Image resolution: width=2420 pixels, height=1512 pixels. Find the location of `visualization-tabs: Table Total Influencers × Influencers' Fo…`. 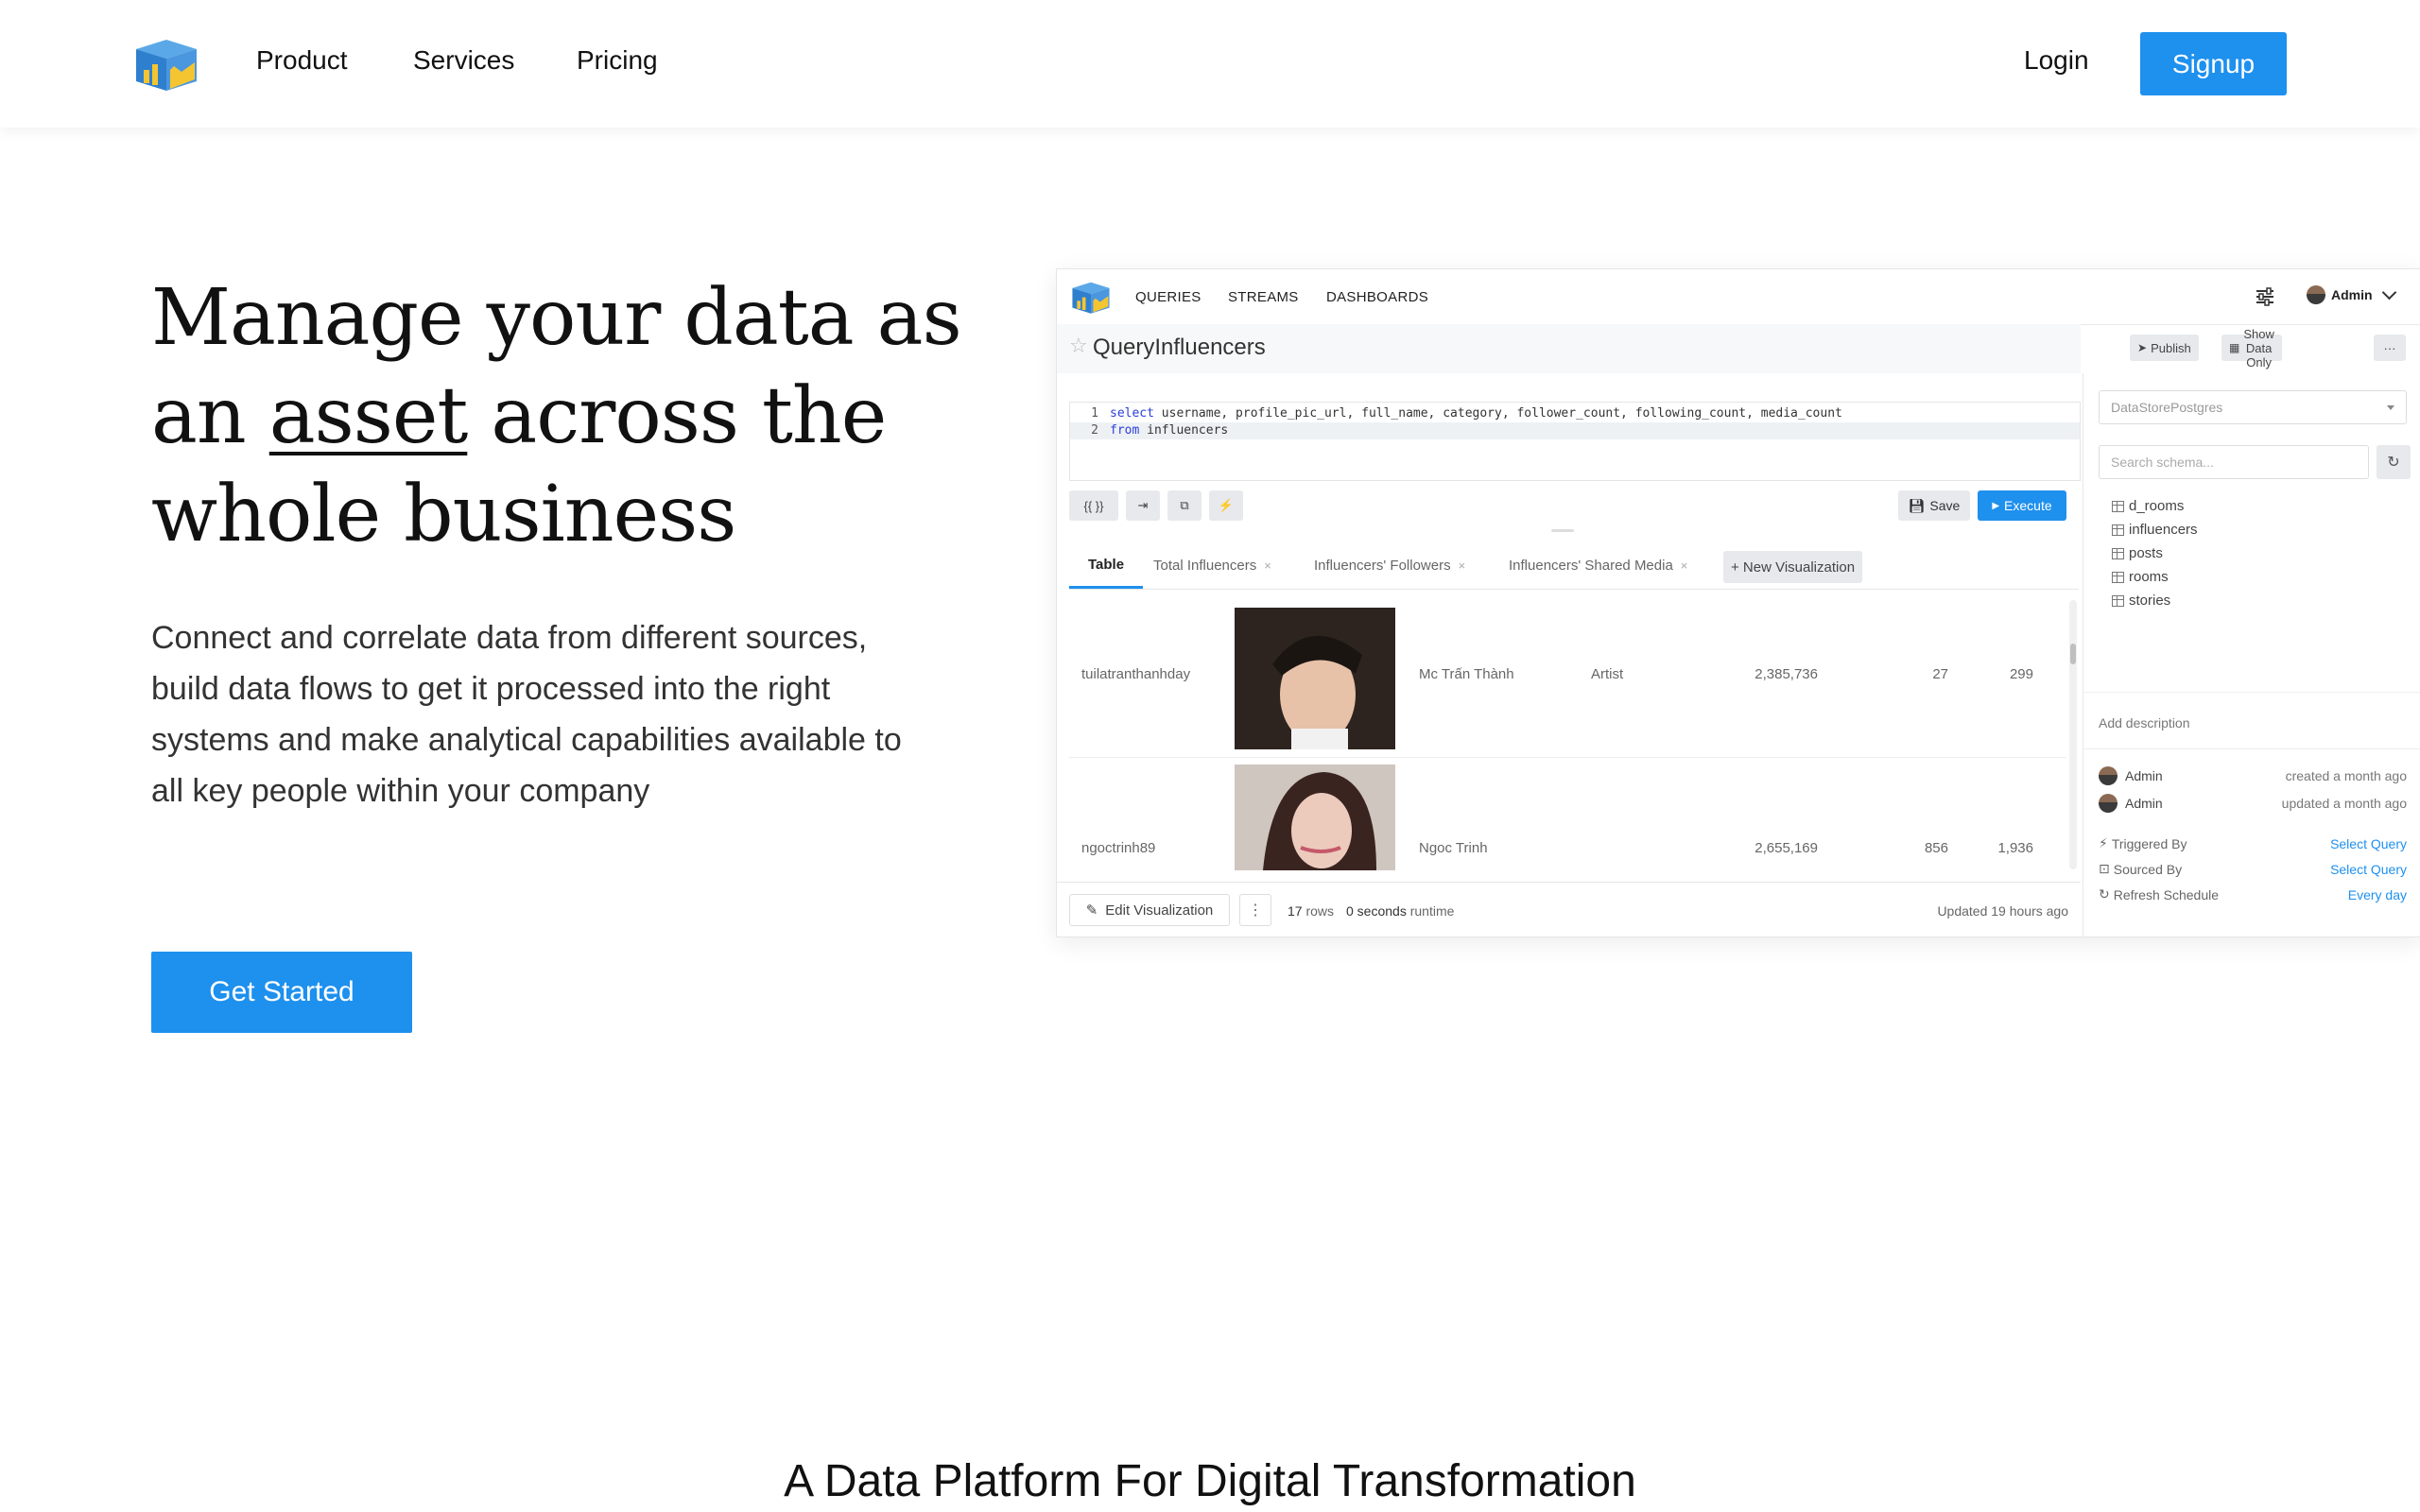

visualization-tabs: Table Total Influencers × Influencers' Fo… is located at coordinates (1574, 566).